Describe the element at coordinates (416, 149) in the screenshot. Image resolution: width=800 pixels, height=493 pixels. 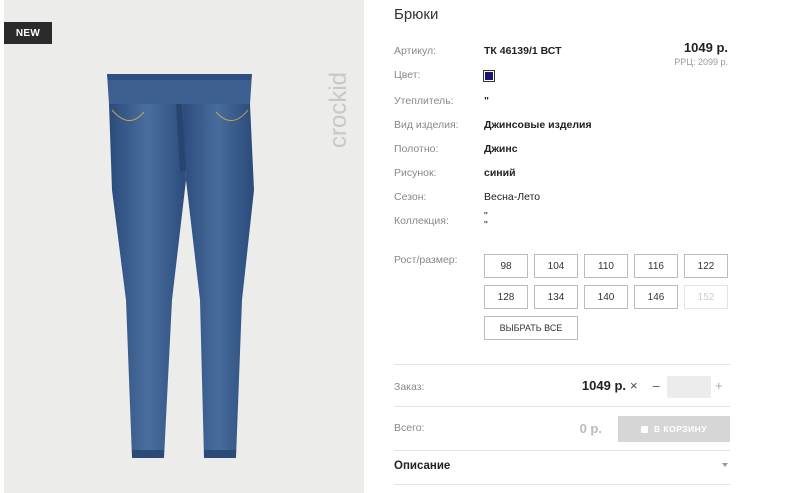
I see `spec-label-fabric: Полотно:` at that location.